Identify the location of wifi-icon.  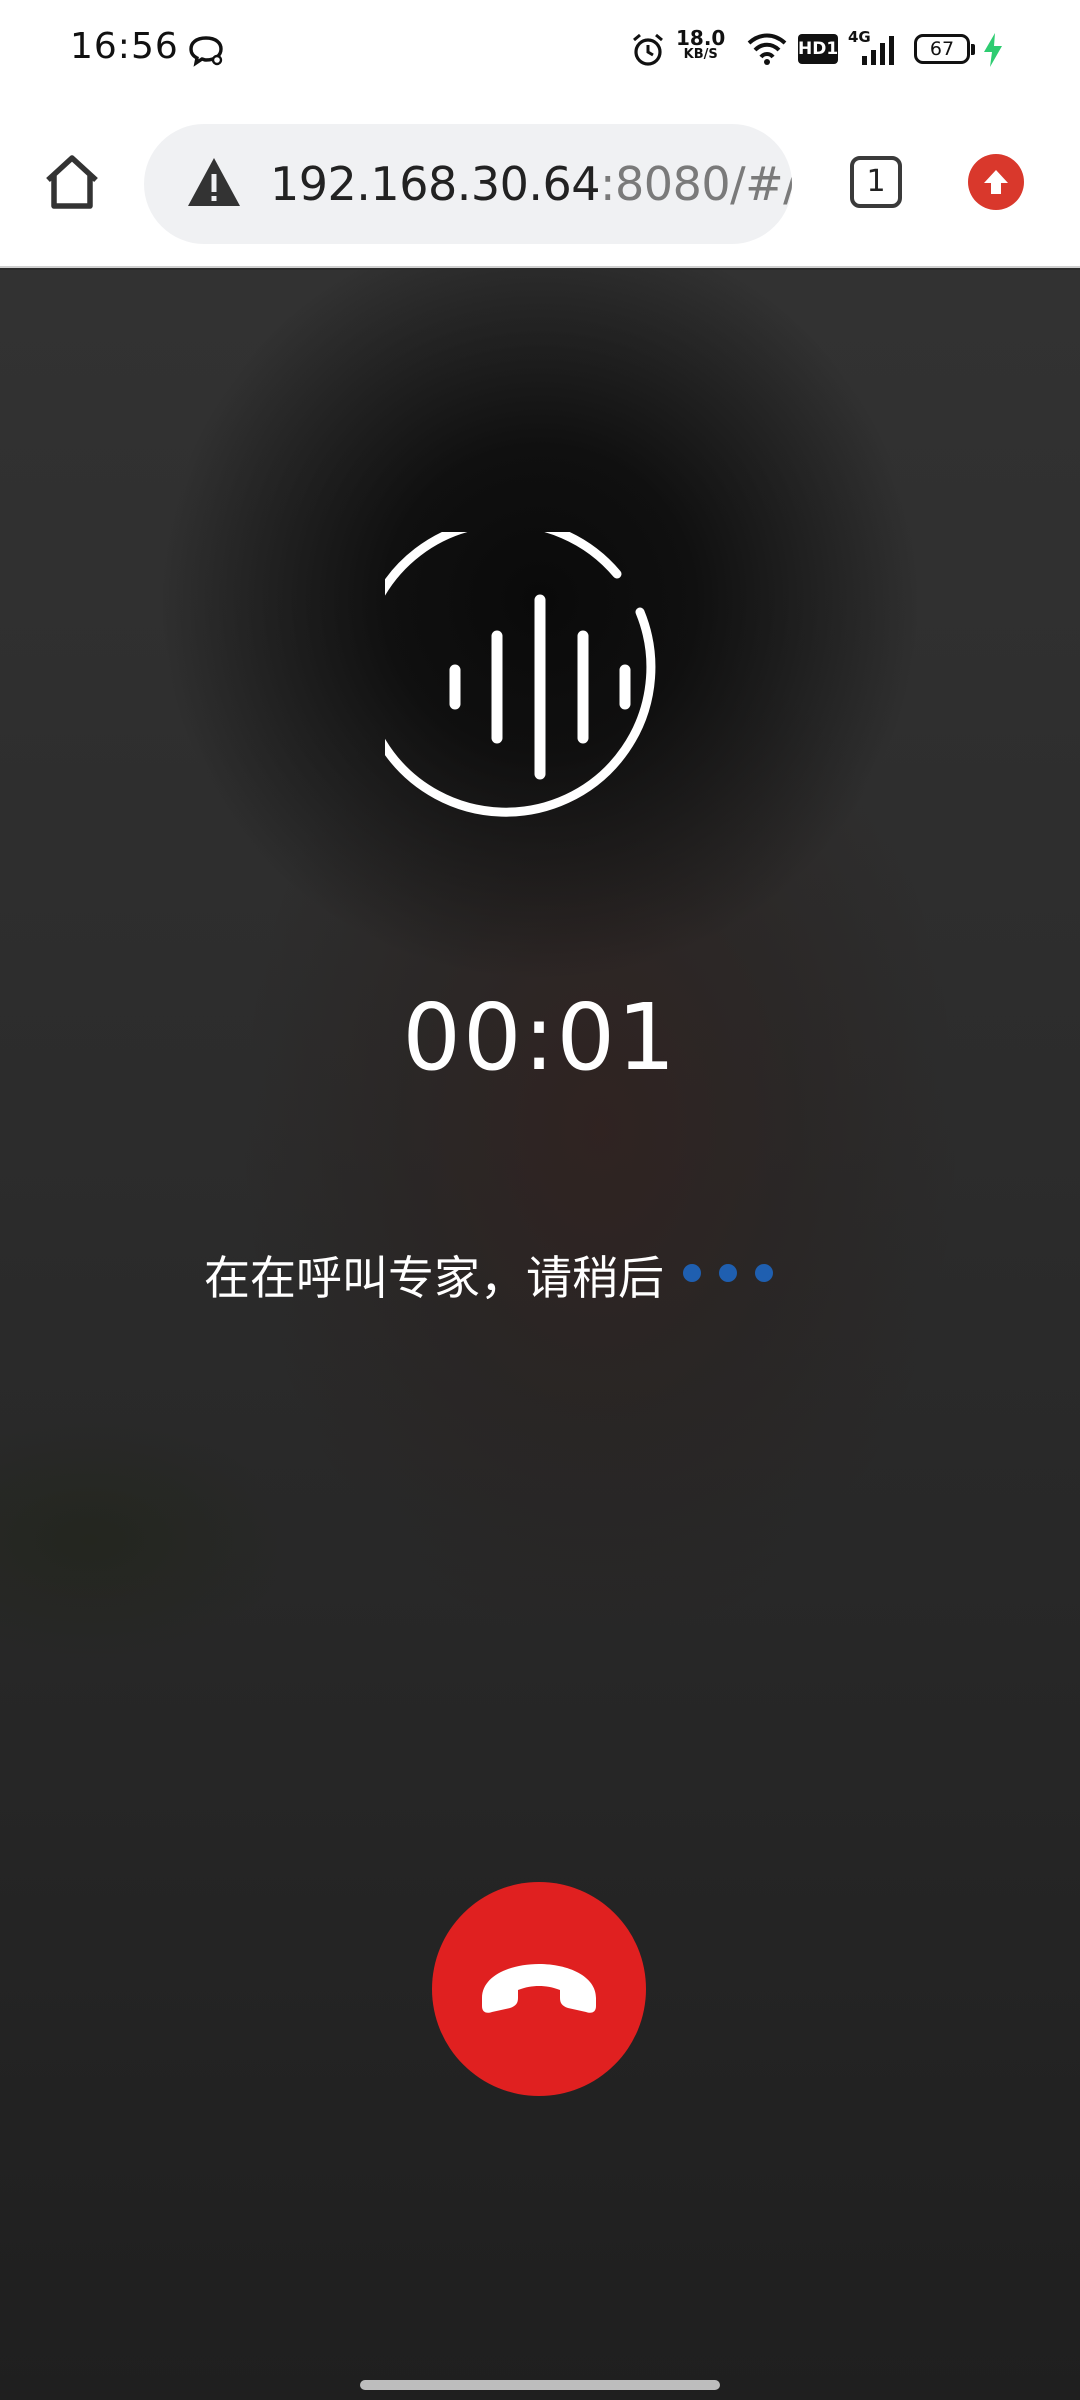
(767, 49).